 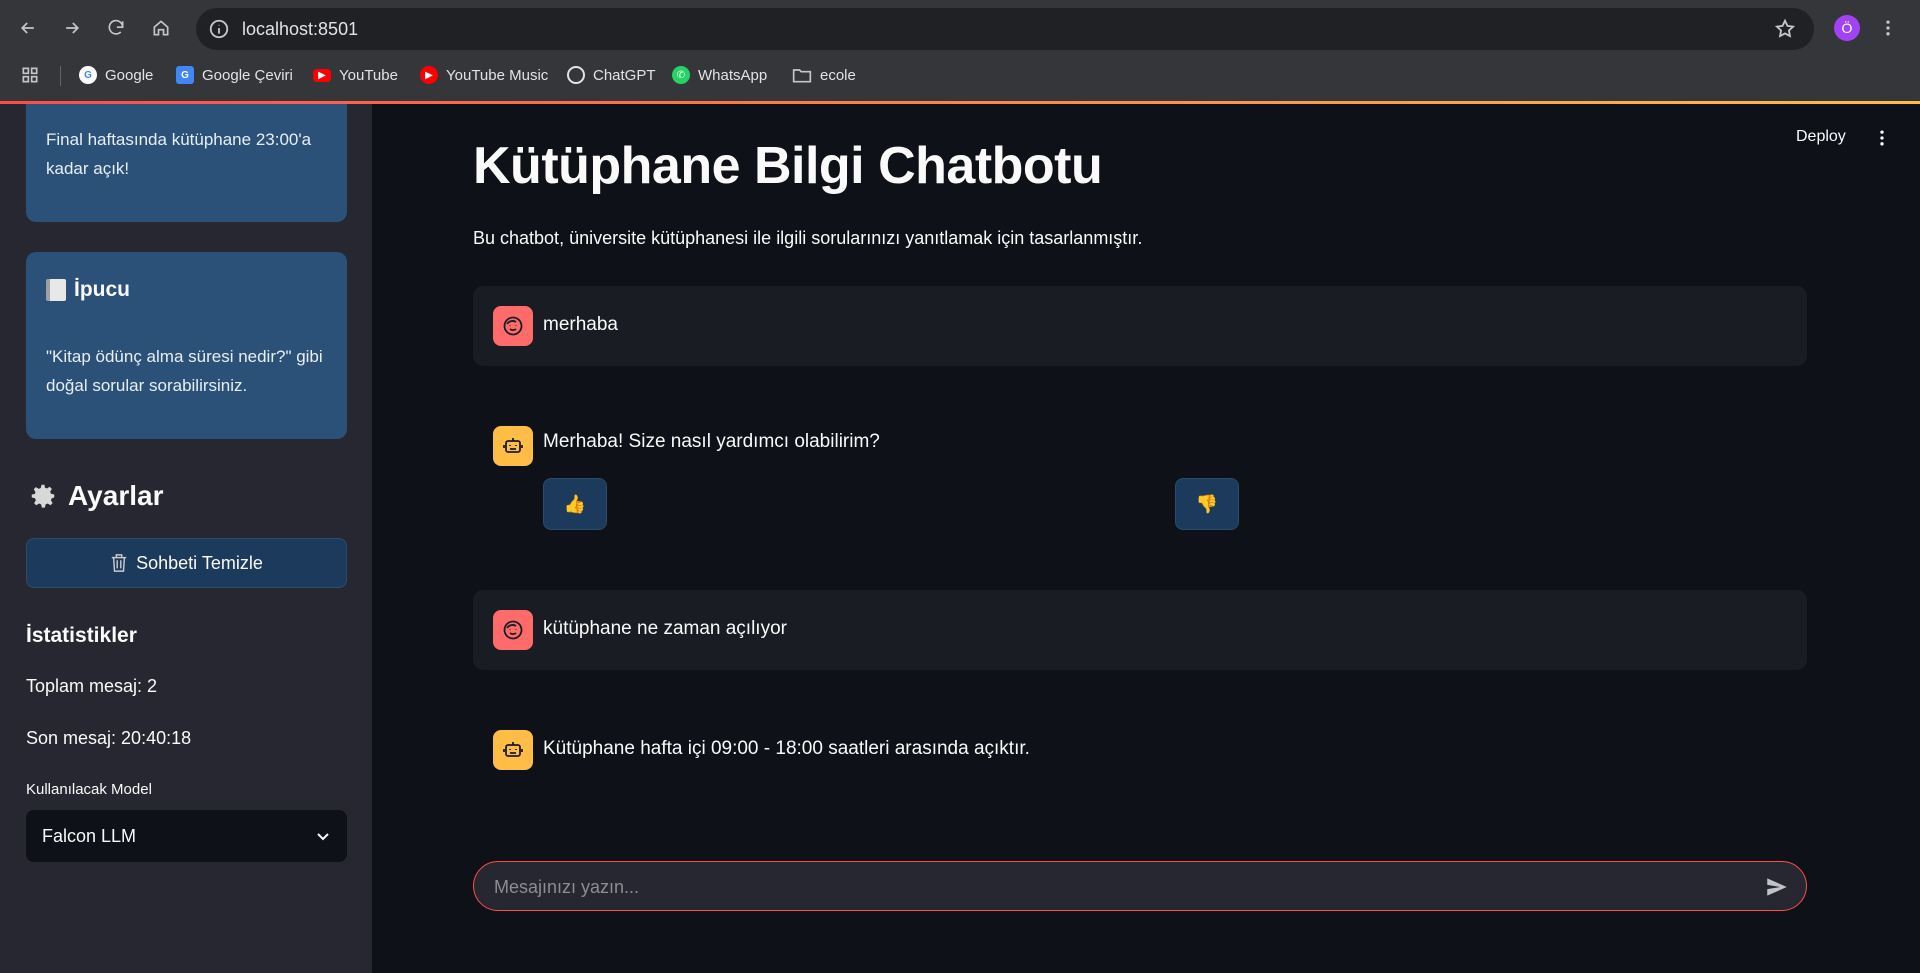 I want to click on chatgpt-icon, so click(x=576, y=75).